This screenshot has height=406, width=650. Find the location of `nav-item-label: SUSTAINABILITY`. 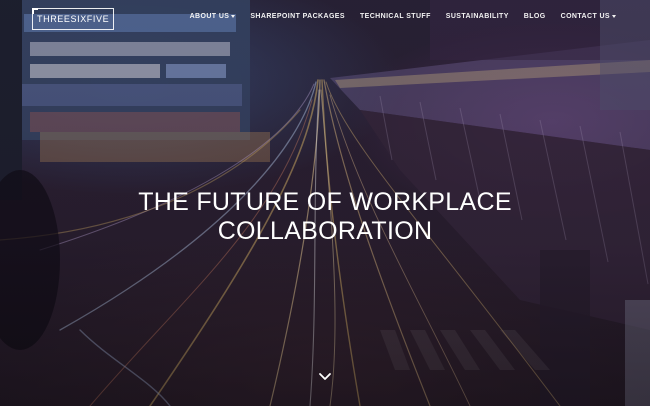

nav-item-label: SUSTAINABILITY is located at coordinates (477, 16).